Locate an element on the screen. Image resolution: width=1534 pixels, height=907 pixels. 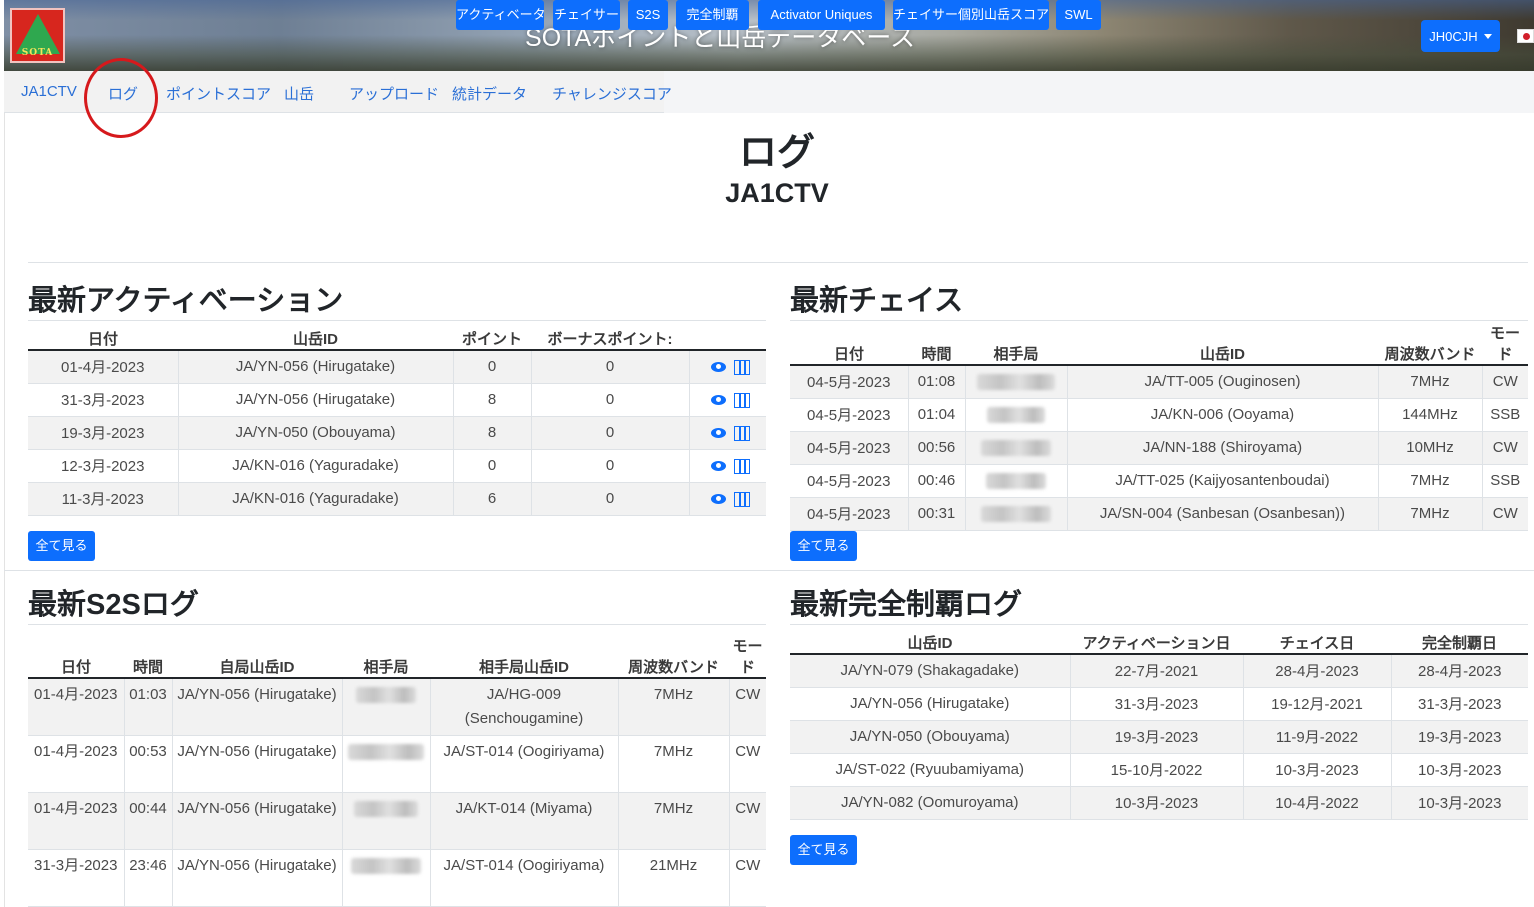
date-cell: 11-3月-2023 is located at coordinates (103, 499).